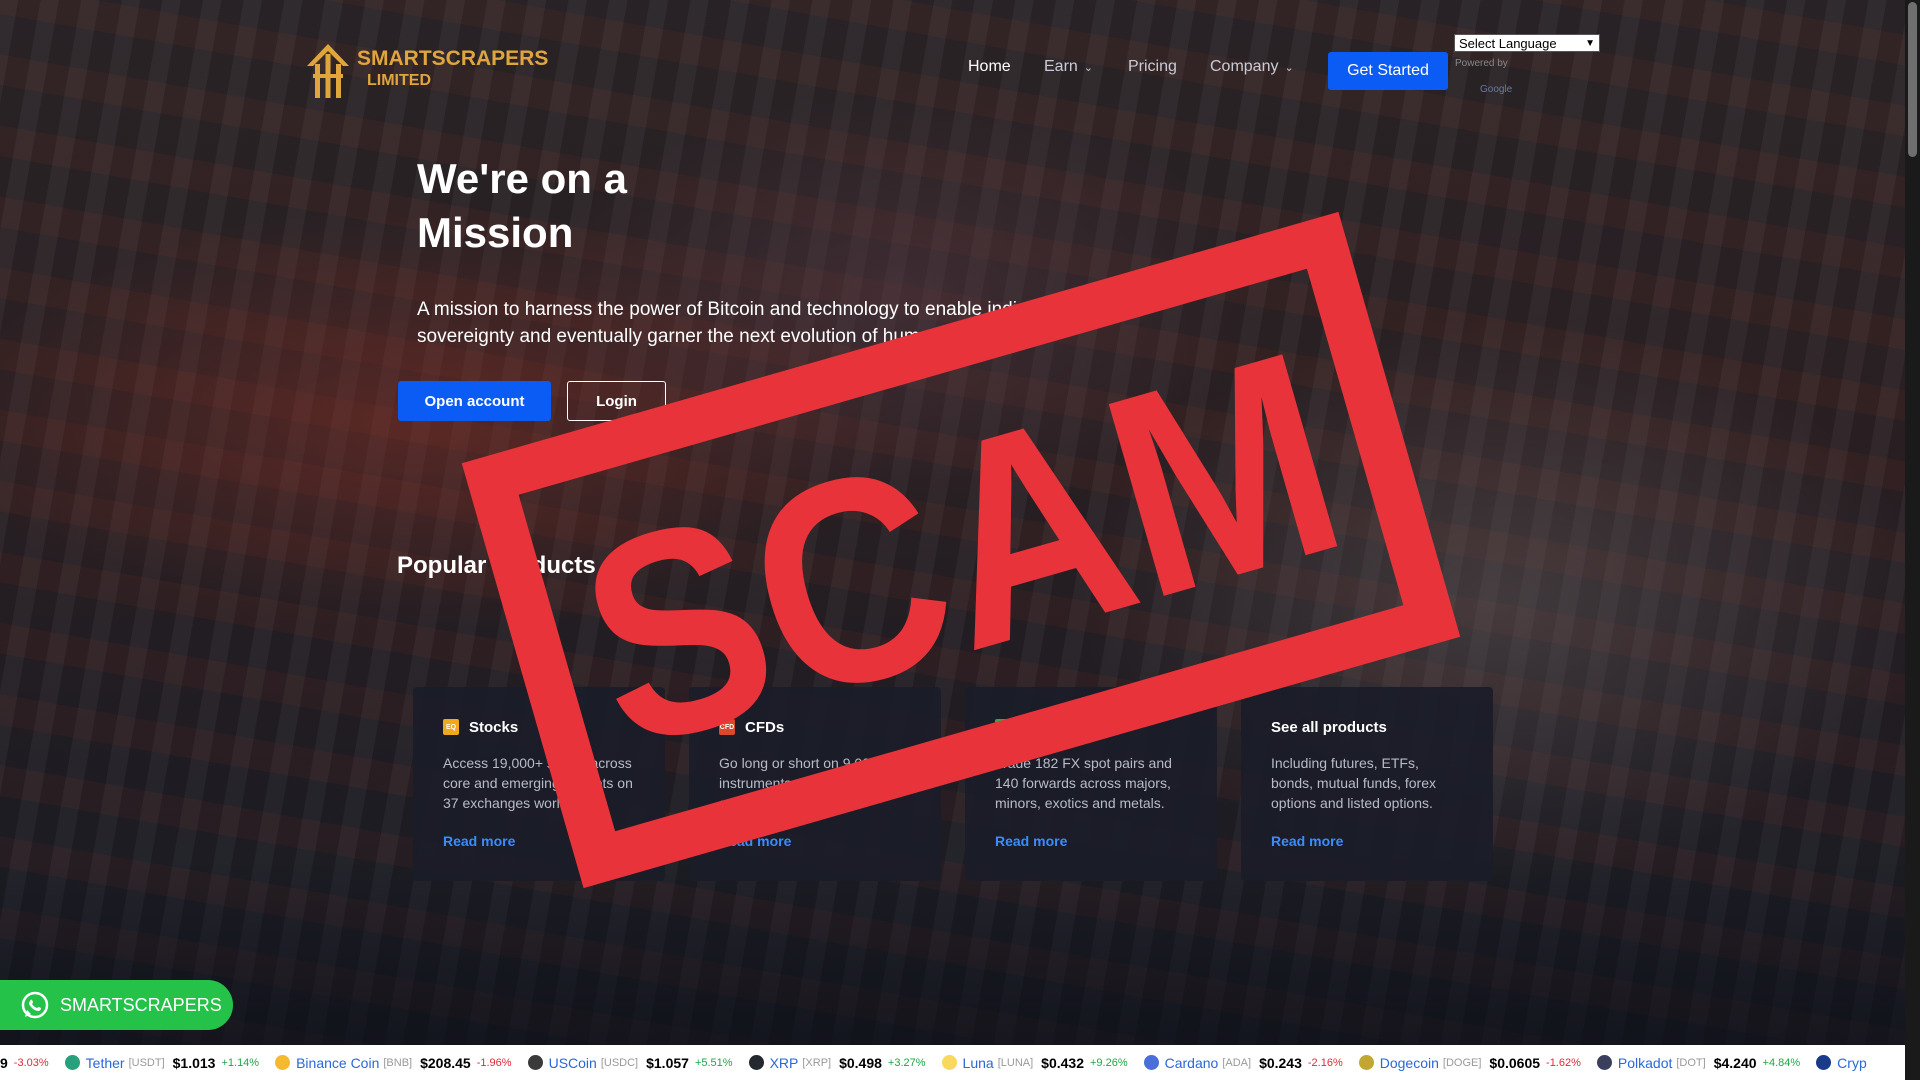 This screenshot has width=1920, height=1080. Describe the element at coordinates (1191, 1062) in the screenshot. I see `coin-name: Cardano` at that location.